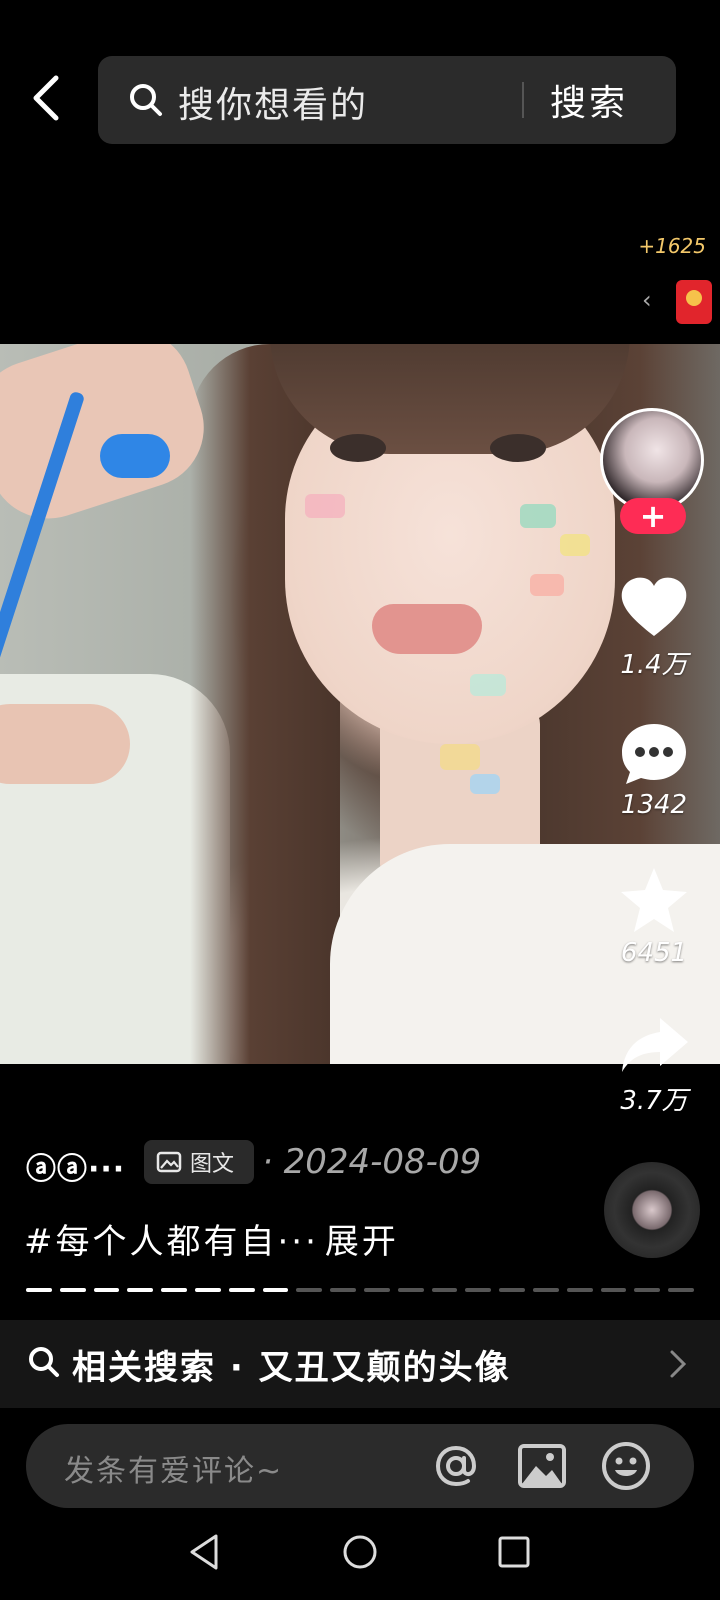  I want to click on post-caption: #每个人都有自··· 展开, so click(211, 1238).